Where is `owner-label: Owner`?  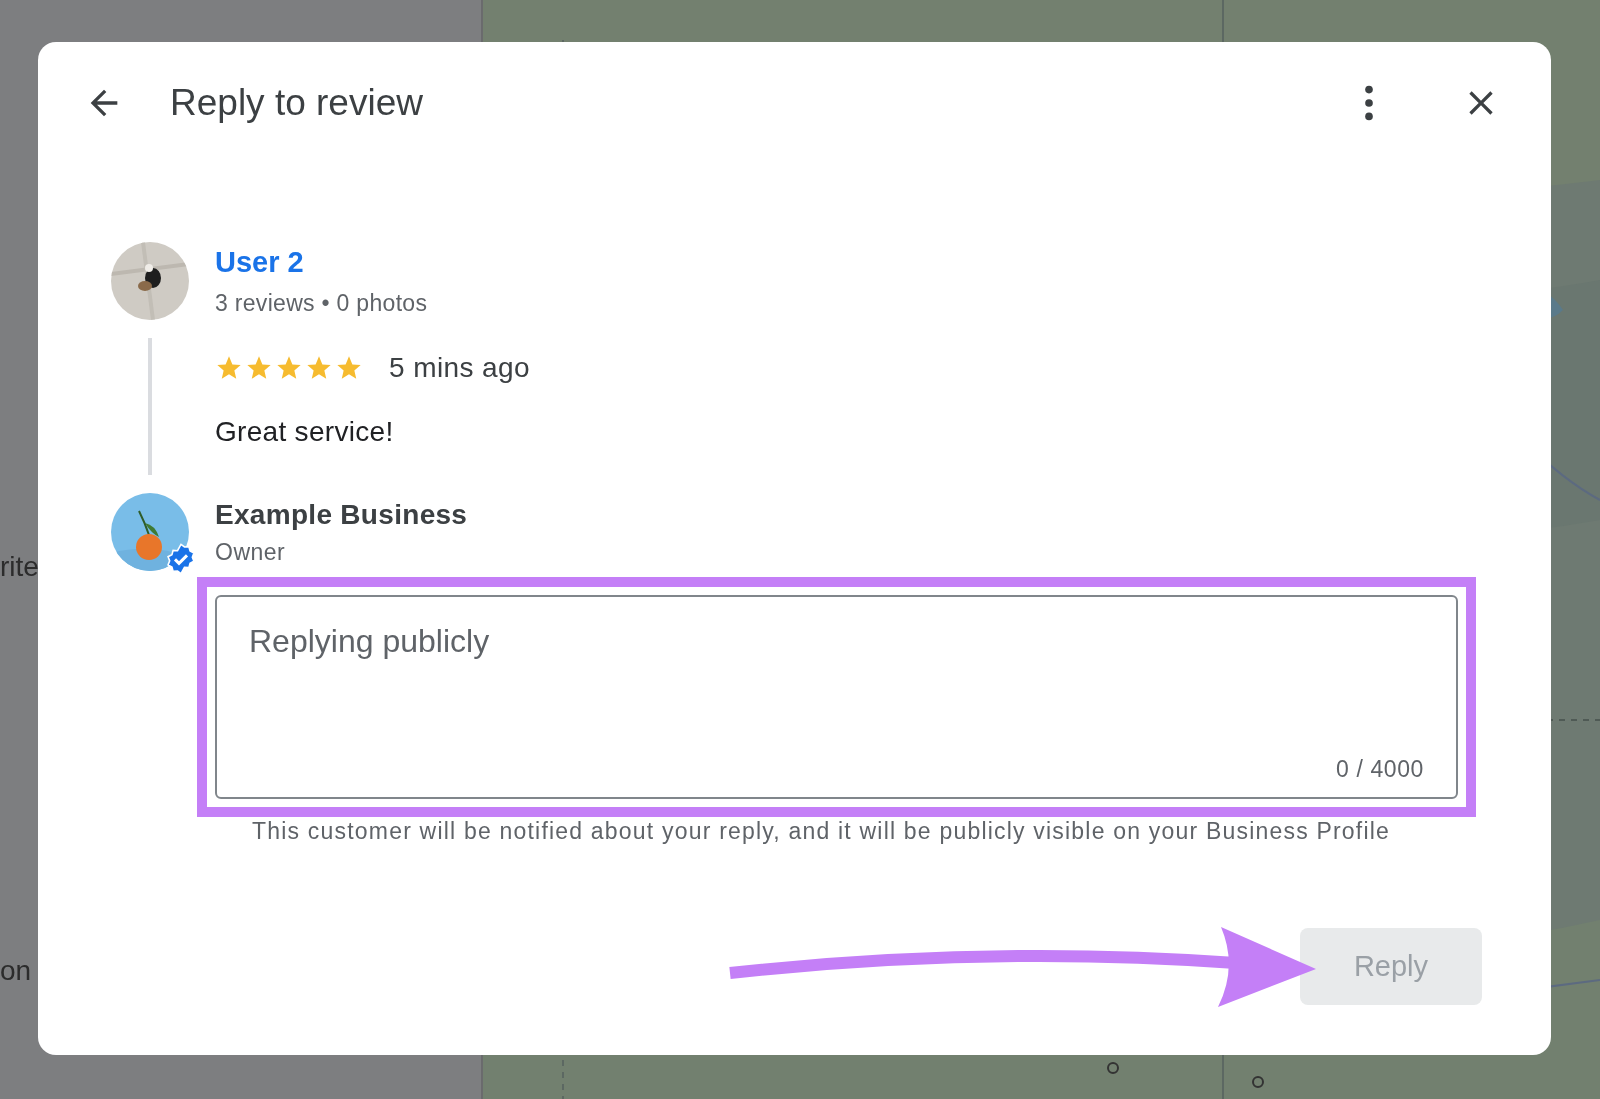 owner-label: Owner is located at coordinates (250, 552).